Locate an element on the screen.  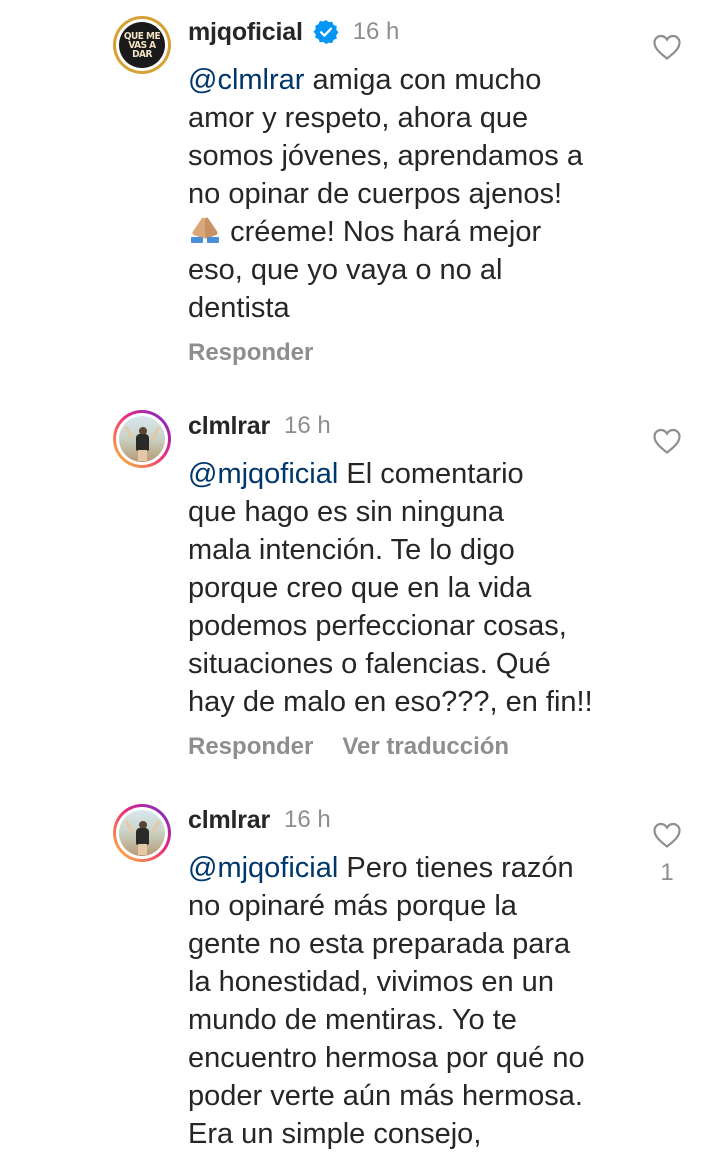
comment-actions: Responder Ver traducción is located at coordinates (348, 747).